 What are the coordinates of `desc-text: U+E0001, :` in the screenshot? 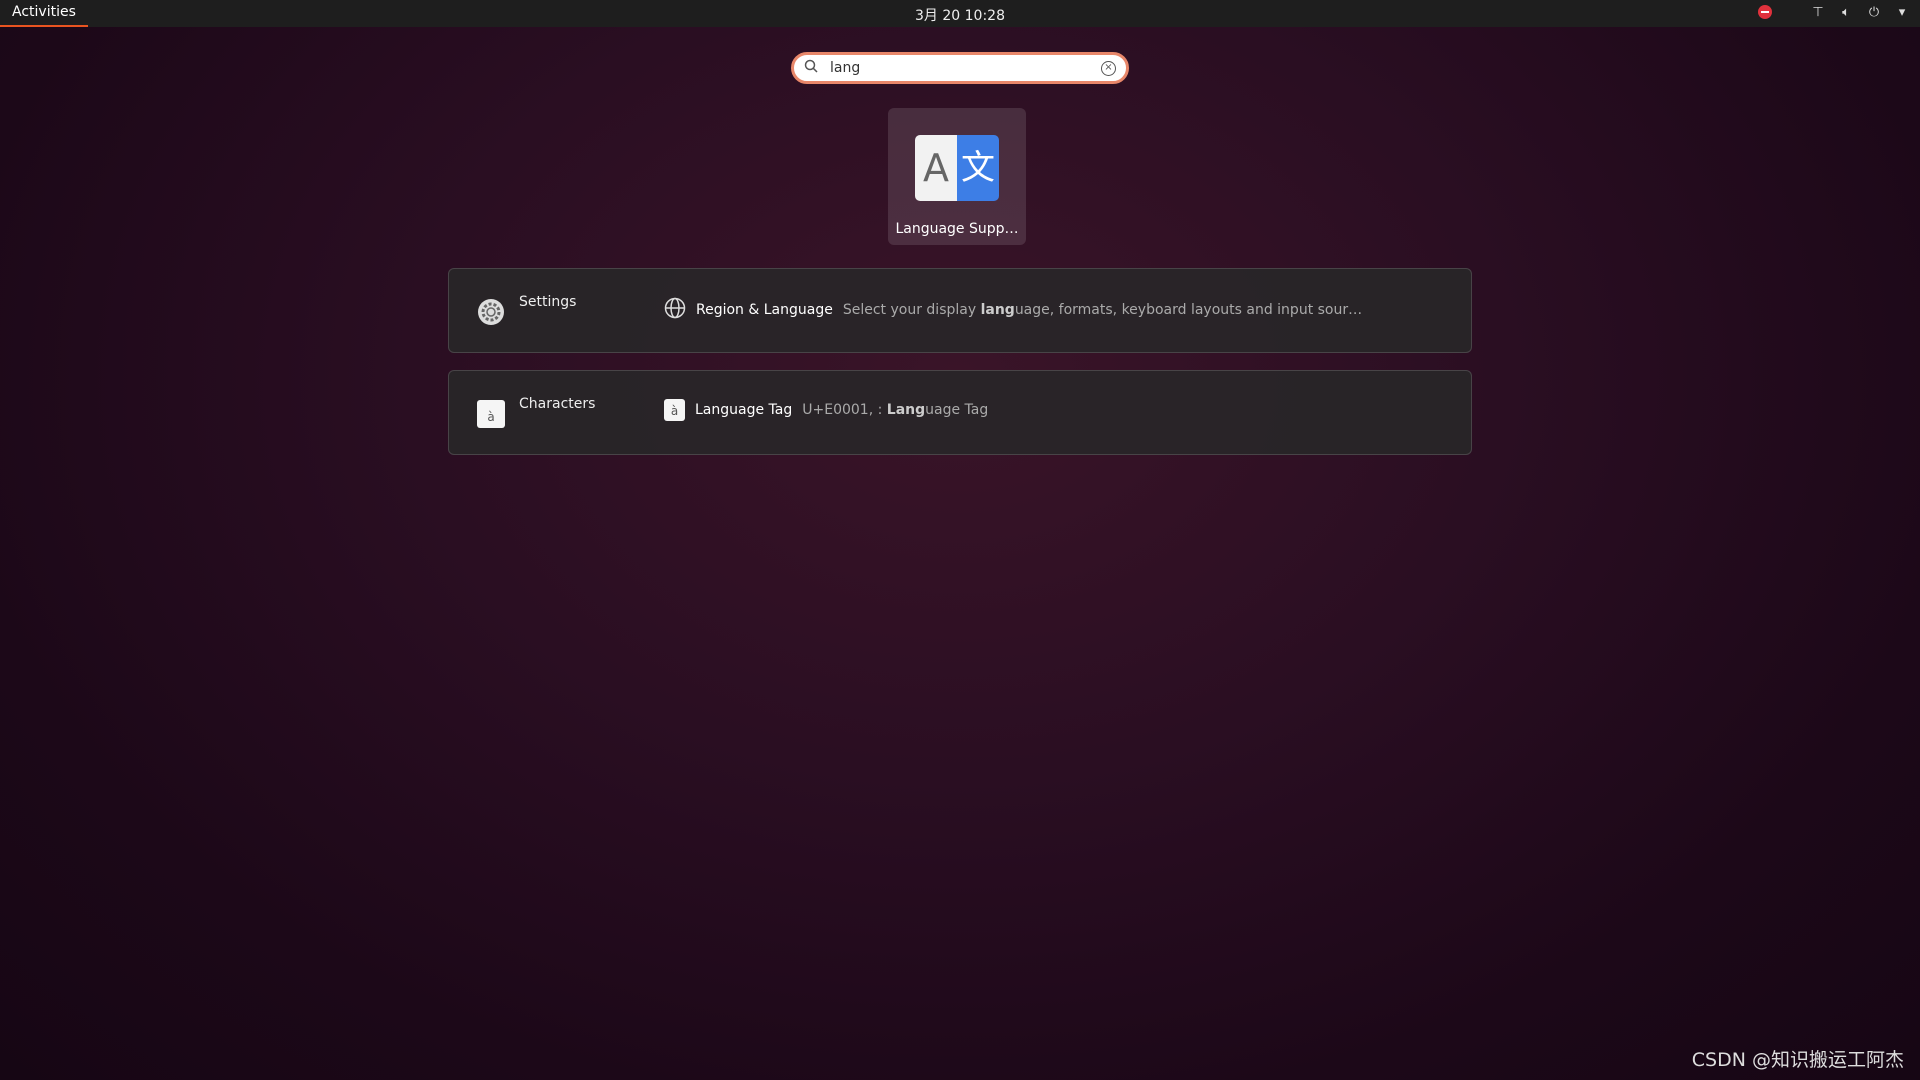 It's located at (844, 410).